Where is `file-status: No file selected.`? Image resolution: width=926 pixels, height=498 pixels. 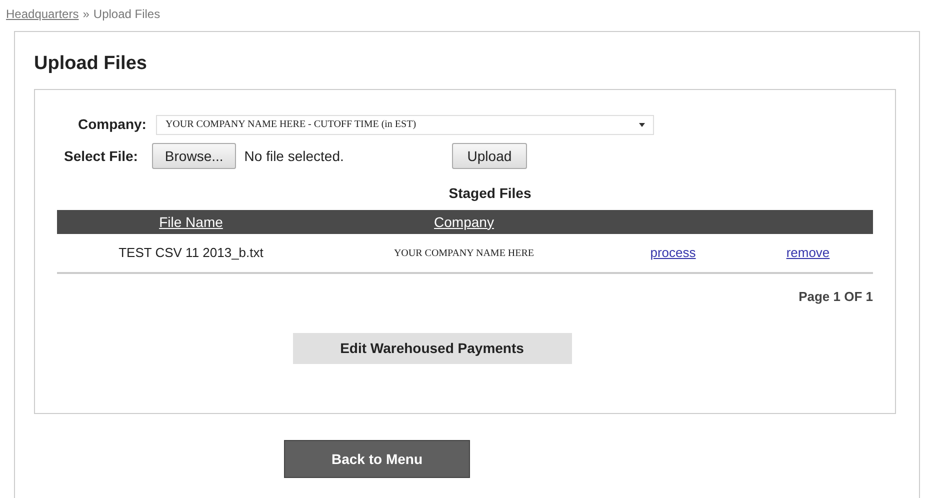 file-status: No file selected. is located at coordinates (294, 156).